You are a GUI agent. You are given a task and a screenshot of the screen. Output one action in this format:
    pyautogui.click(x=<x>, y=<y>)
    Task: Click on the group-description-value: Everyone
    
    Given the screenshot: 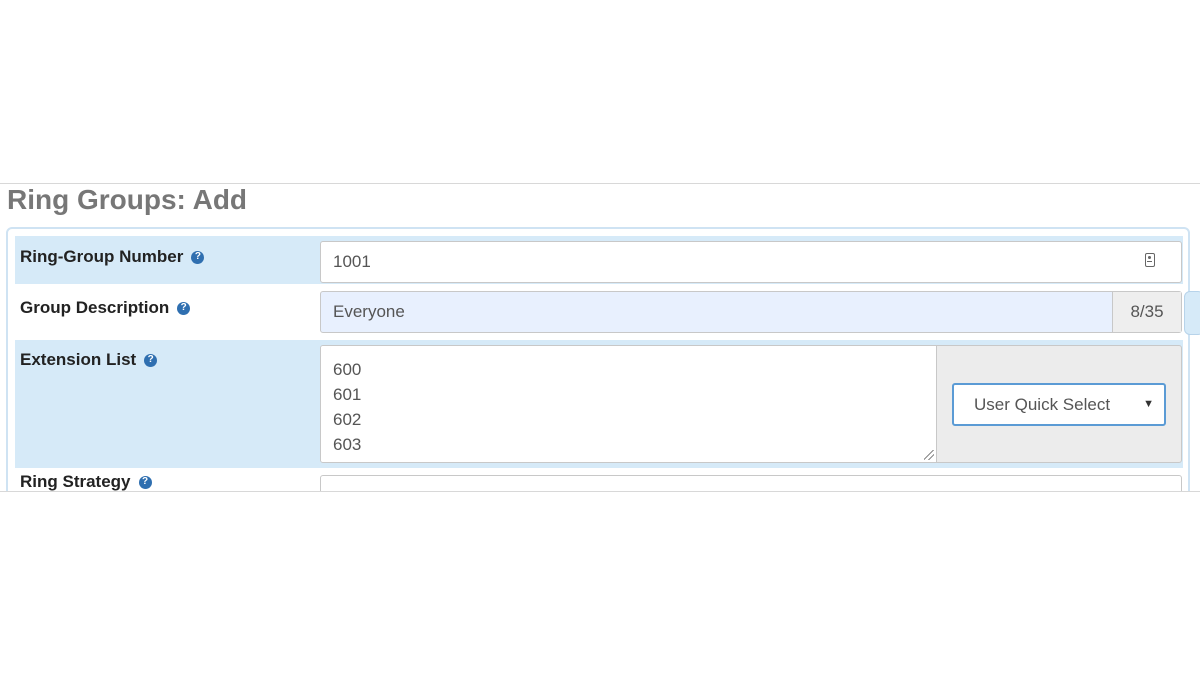 What is the action you would take?
    pyautogui.click(x=369, y=311)
    